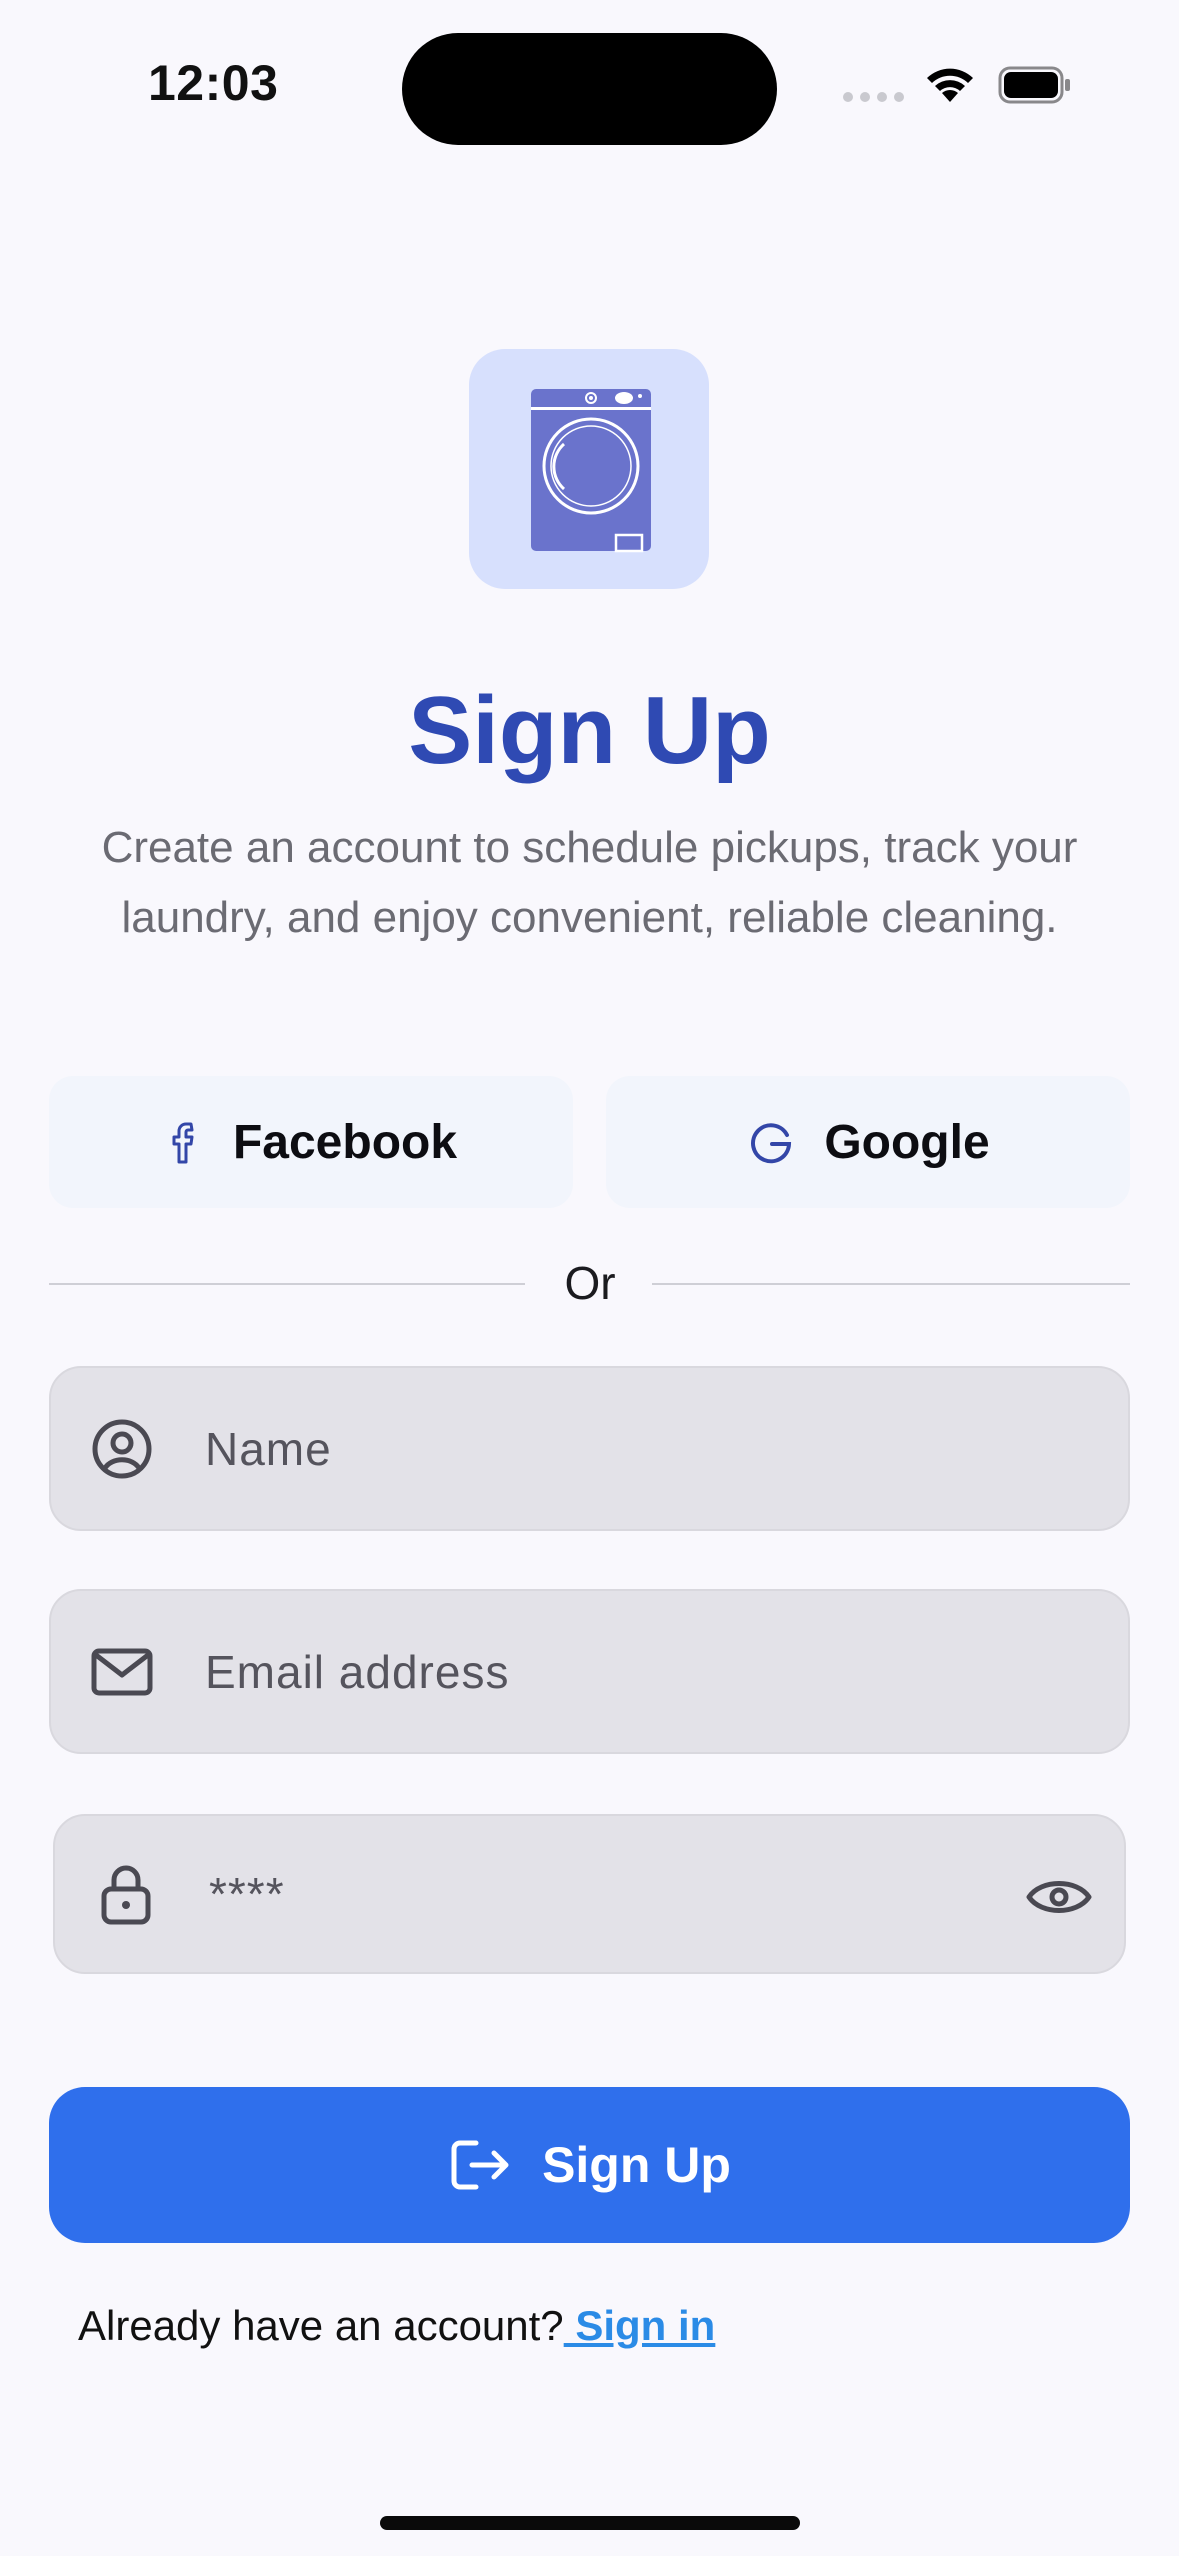 The height and width of the screenshot is (2556, 1179). Describe the element at coordinates (873, 97) in the screenshot. I see `cellular-signal-icon` at that location.